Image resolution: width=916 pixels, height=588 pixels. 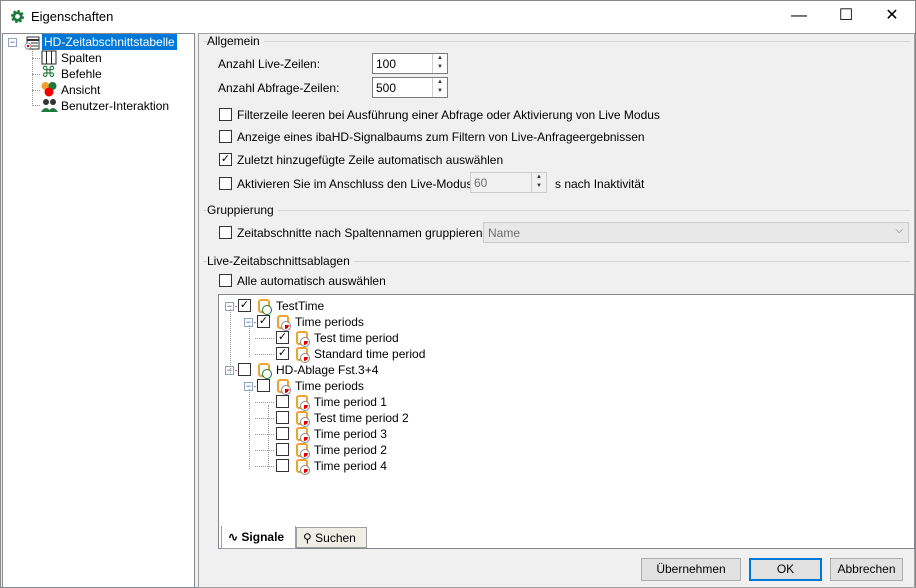 I want to click on tree-label: Standard time period, so click(x=370, y=354).